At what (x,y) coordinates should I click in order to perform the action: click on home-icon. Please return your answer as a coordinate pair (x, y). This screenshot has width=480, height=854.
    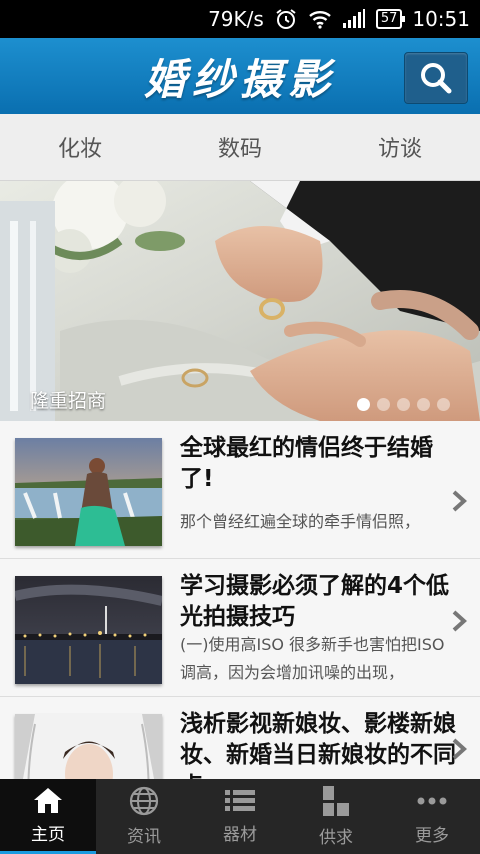
    Looking at the image, I should click on (48, 800).